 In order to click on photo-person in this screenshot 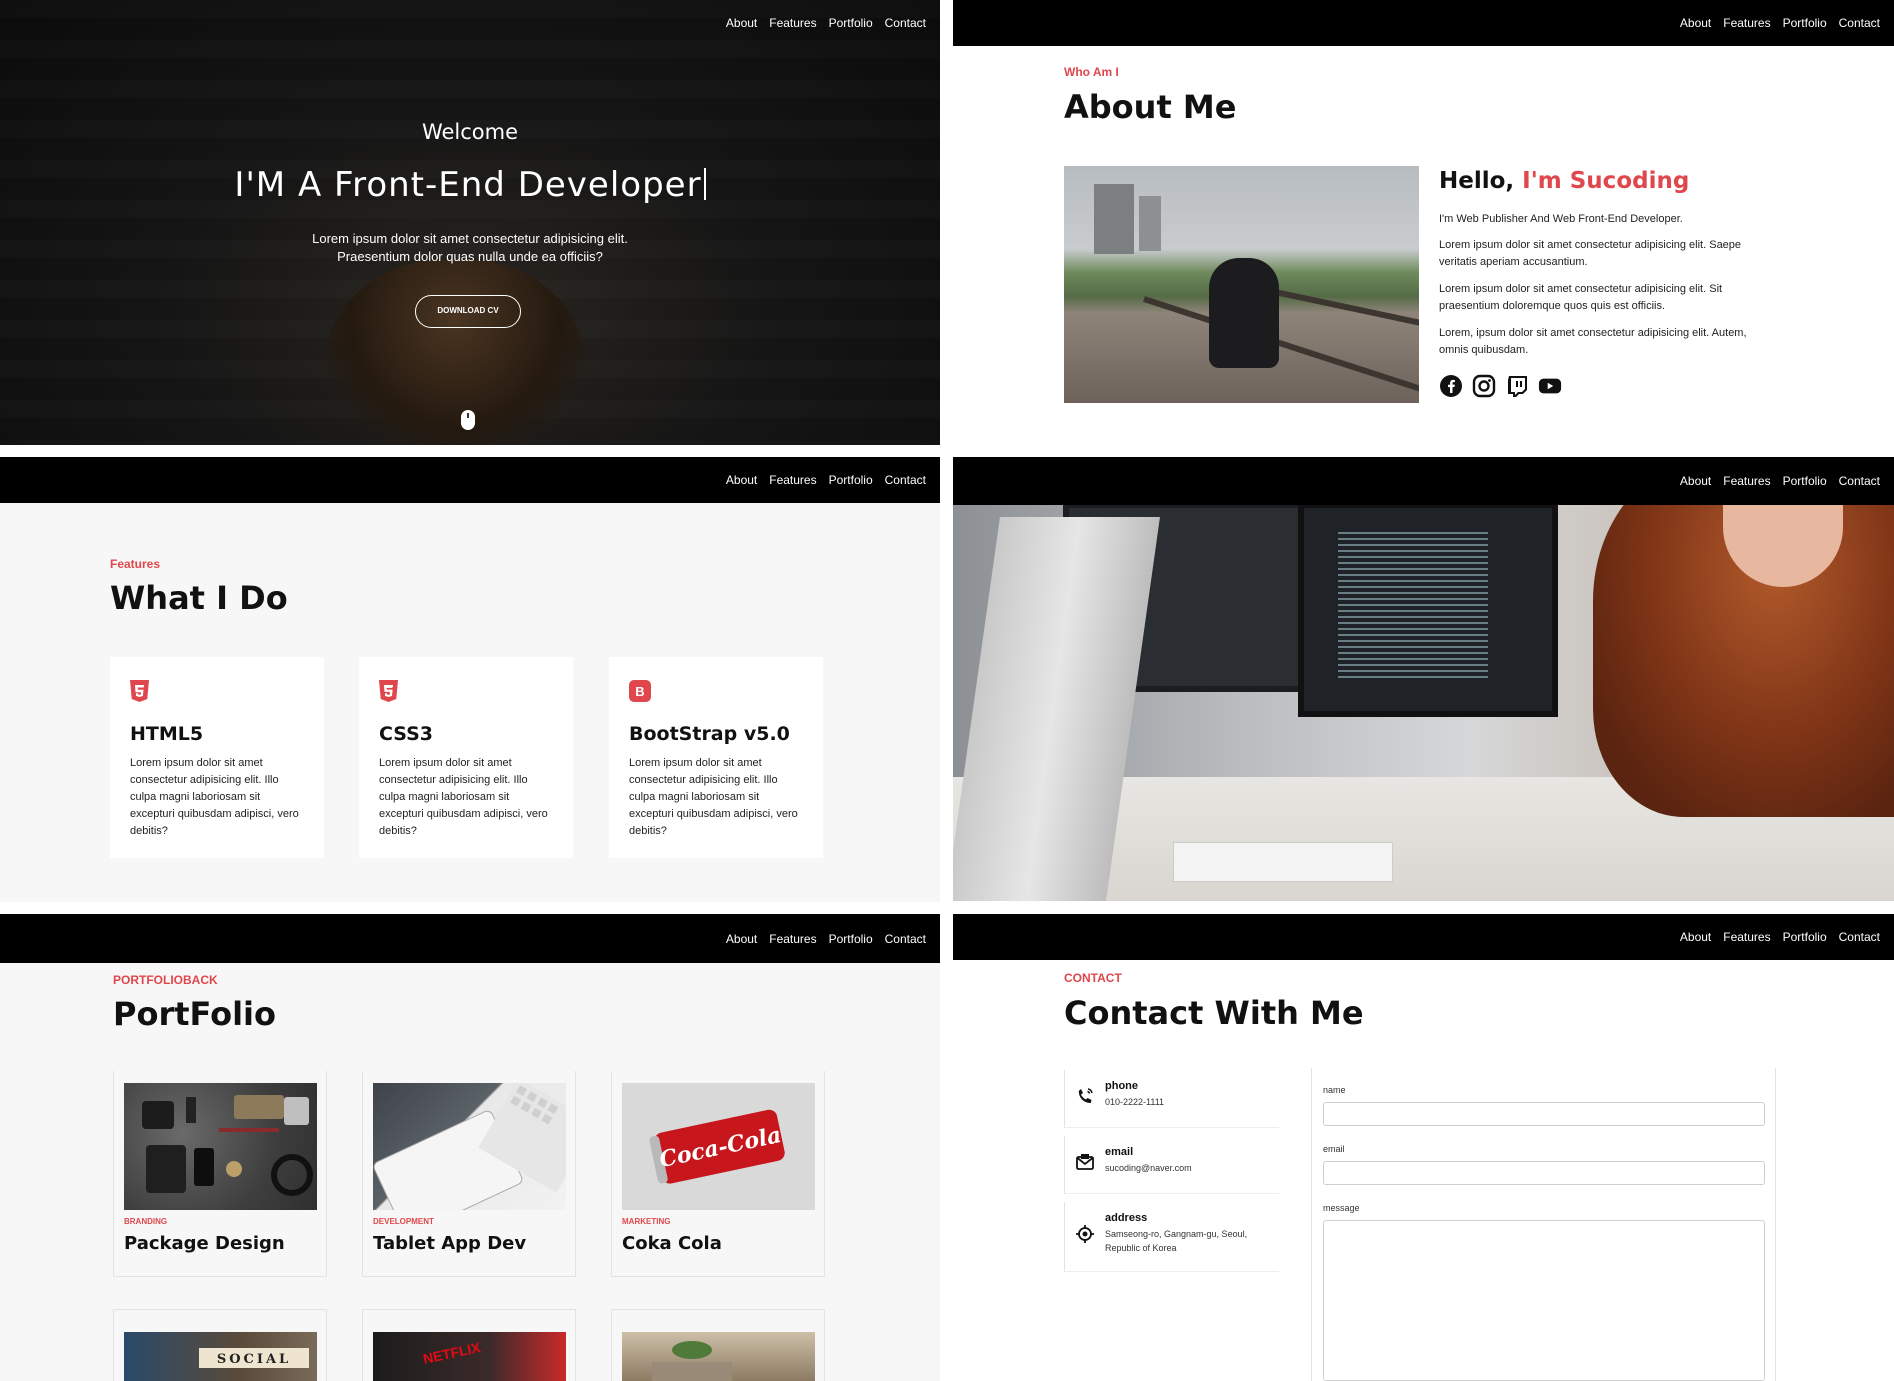, I will do `click(1244, 313)`.